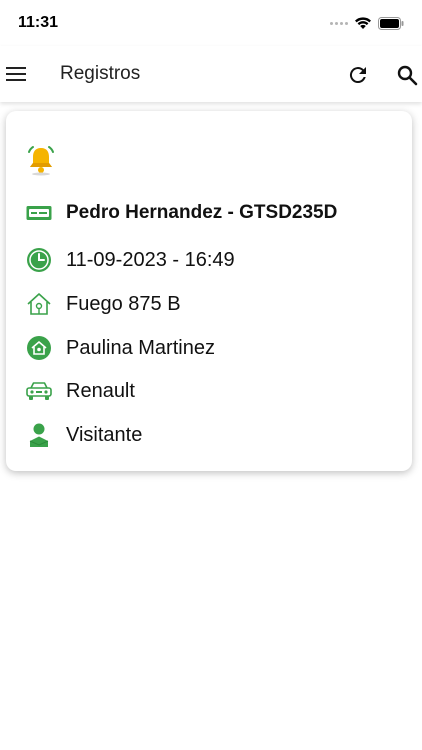 The image size is (422, 750). I want to click on search-button, so click(407, 75).